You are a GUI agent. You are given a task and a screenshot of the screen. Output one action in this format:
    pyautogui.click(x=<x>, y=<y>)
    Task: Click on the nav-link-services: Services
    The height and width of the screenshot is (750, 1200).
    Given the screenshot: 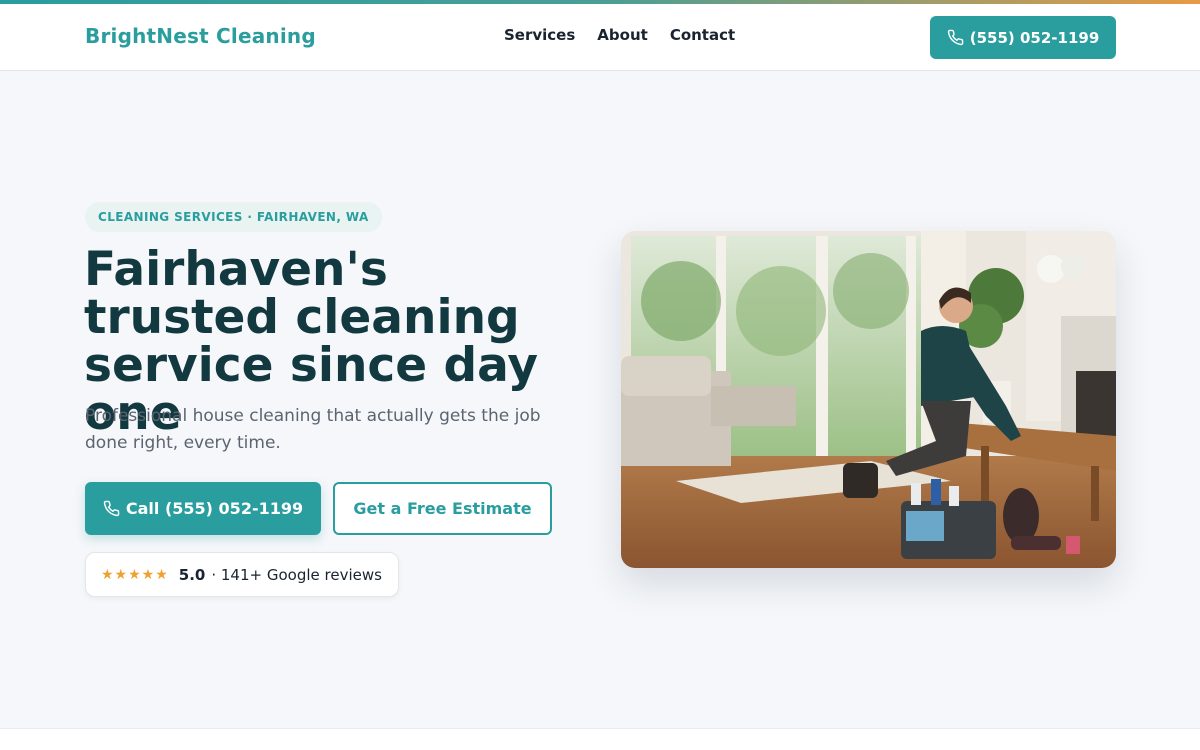 What is the action you would take?
    pyautogui.click(x=539, y=35)
    